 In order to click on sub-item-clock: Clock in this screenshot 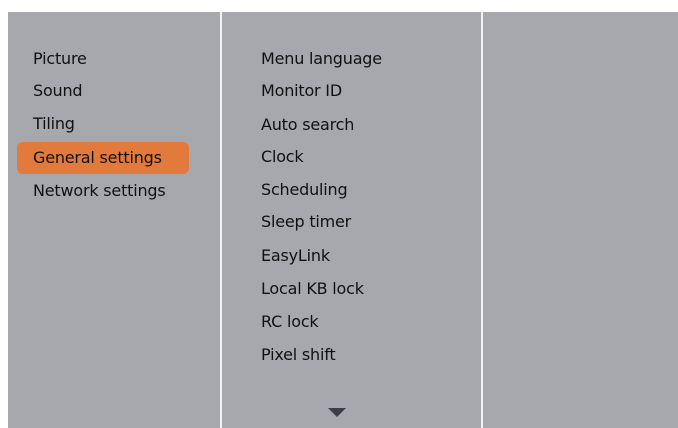, I will do `click(366, 157)`.